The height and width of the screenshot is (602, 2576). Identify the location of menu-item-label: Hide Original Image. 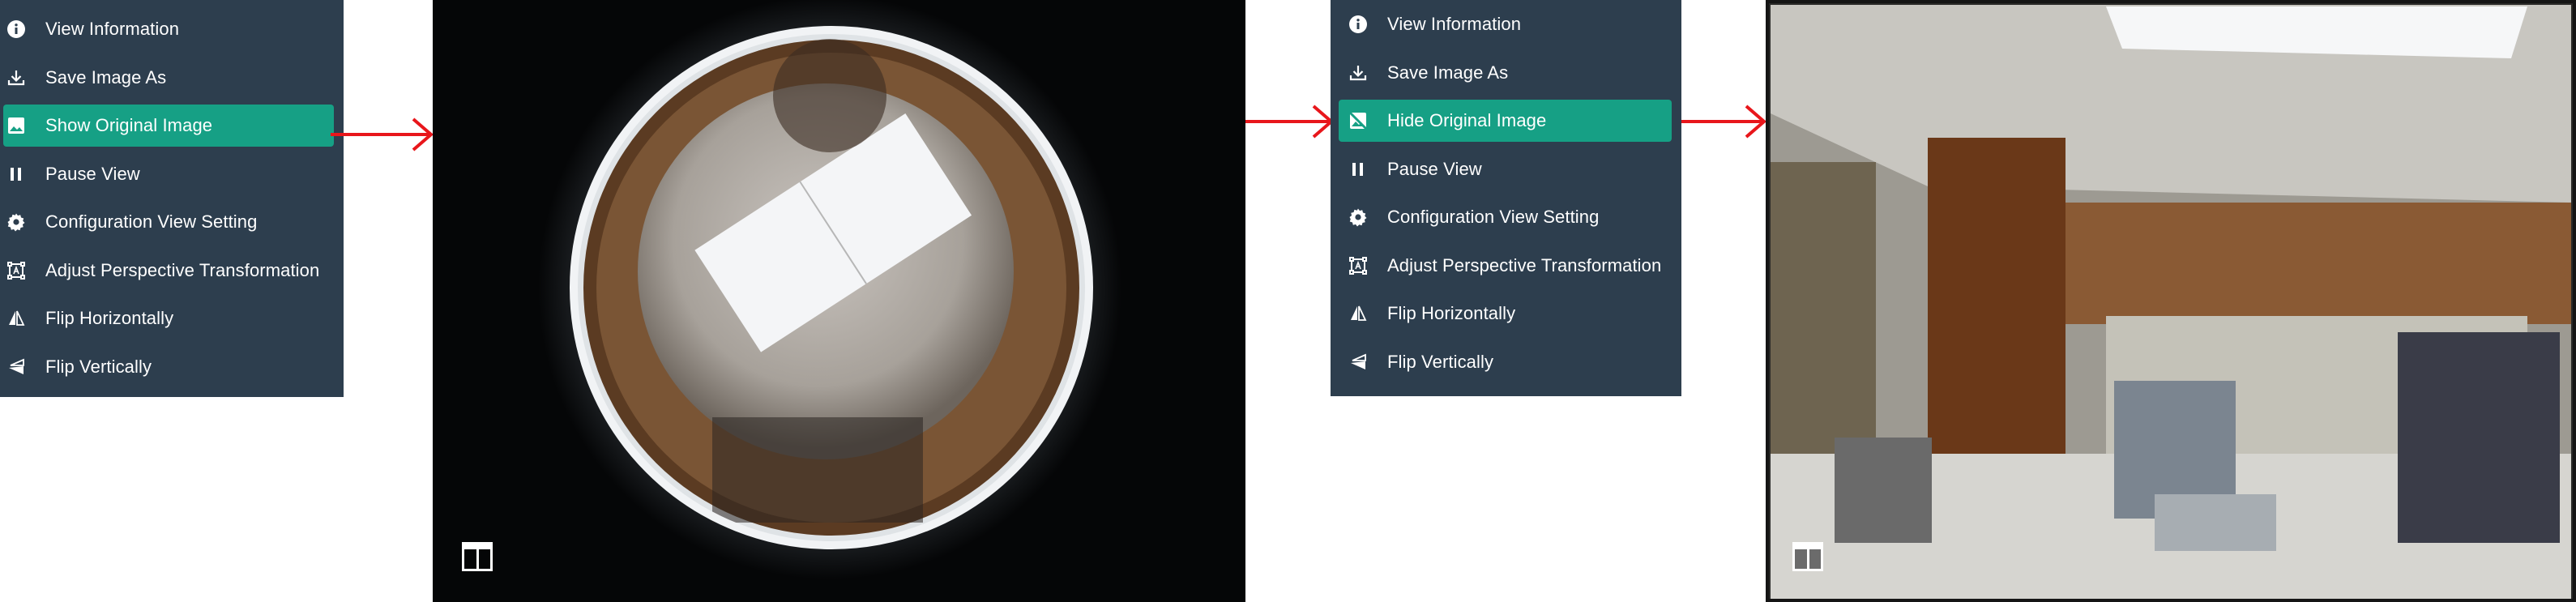
(1467, 120).